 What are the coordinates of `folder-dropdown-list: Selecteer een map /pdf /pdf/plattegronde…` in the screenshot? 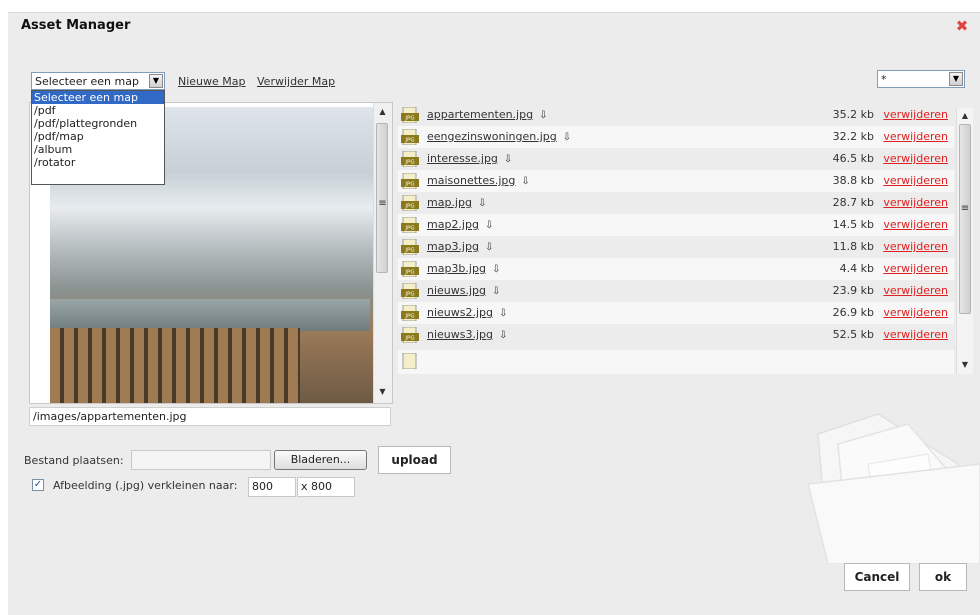 It's located at (98, 137).